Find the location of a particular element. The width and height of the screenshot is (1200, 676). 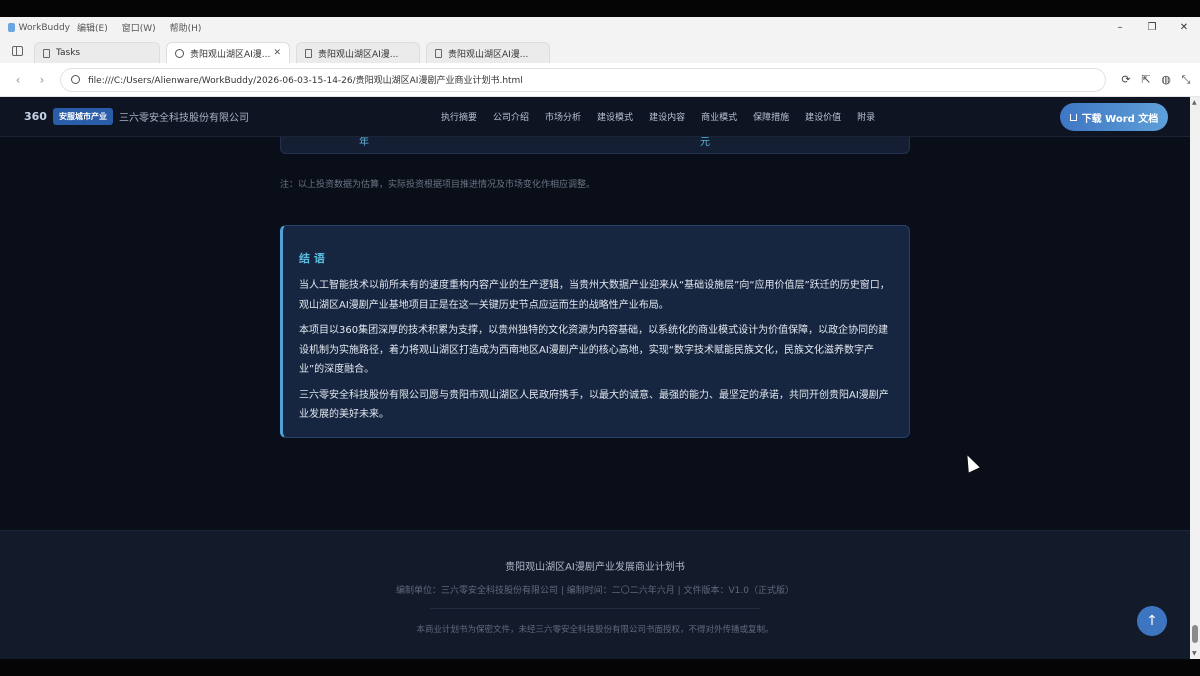

download-icon is located at coordinates (1073, 117).